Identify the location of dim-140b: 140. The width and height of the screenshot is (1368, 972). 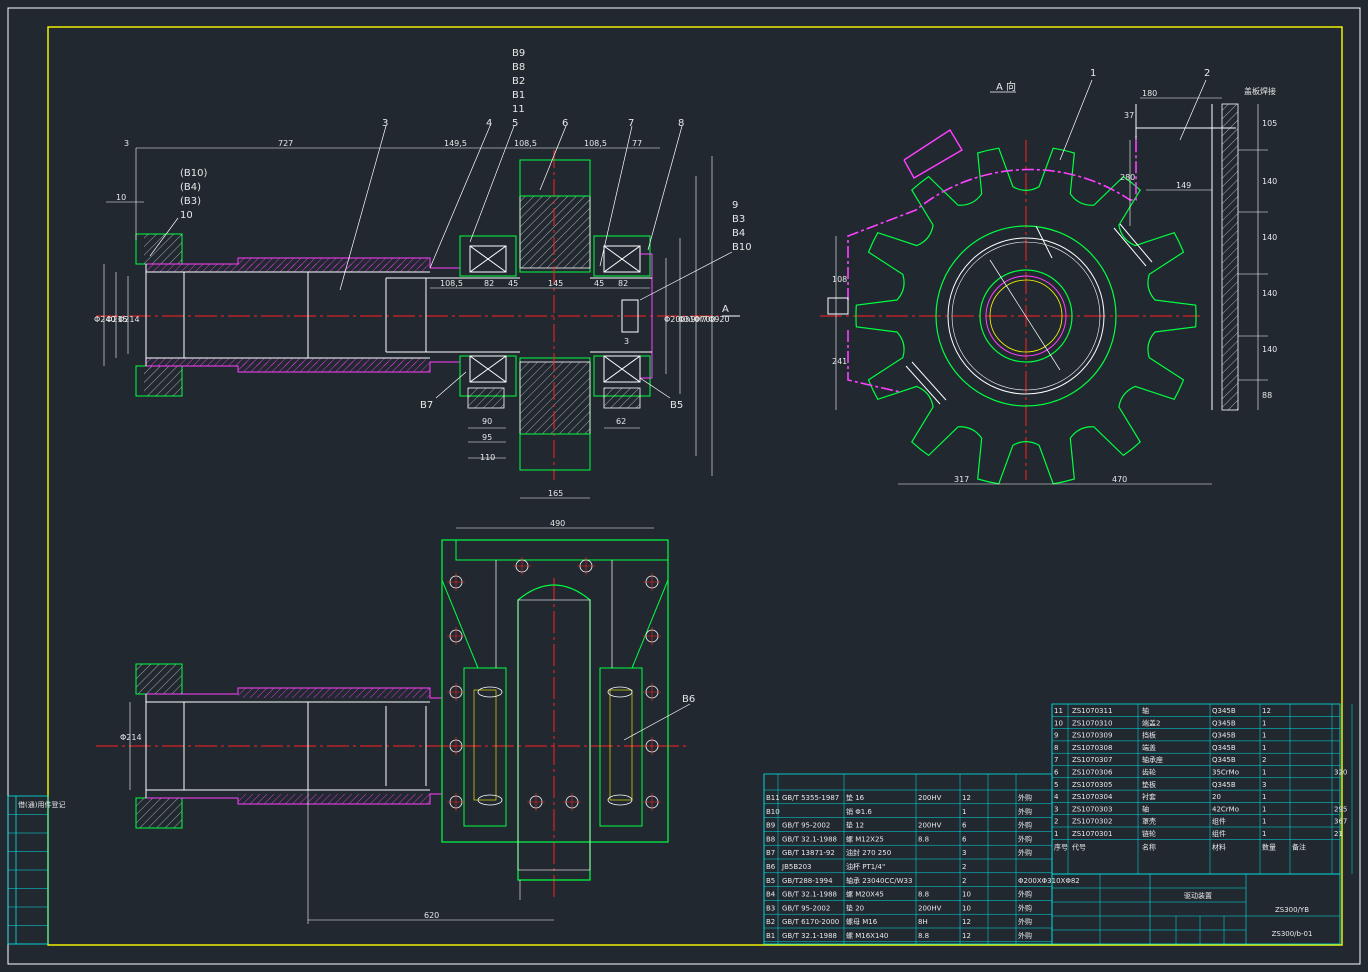
(1269, 237).